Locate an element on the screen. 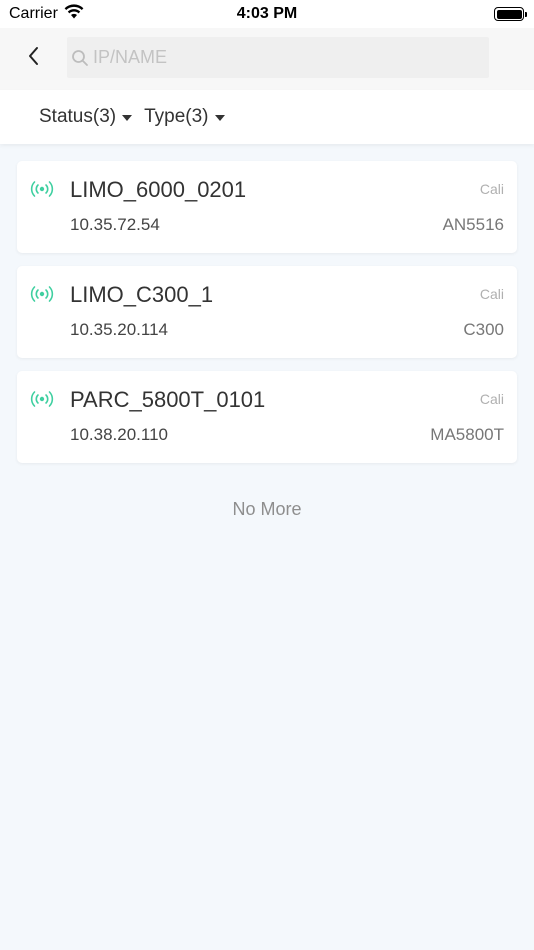  wifi-icon is located at coordinates (74, 14).